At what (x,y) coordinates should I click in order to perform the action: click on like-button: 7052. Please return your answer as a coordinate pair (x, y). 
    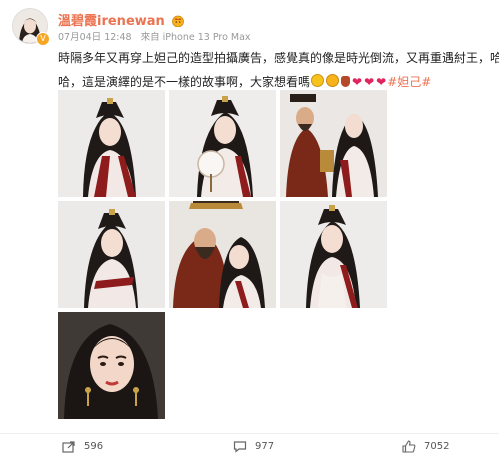
    Looking at the image, I should click on (425, 446).